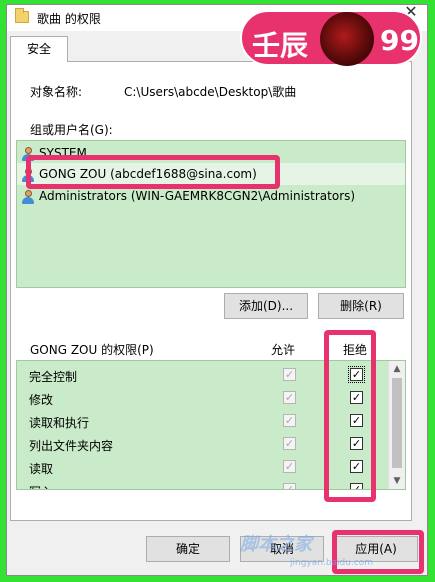  What do you see at coordinates (41, 400) in the screenshot?
I see `permission-name: 修改` at bounding box center [41, 400].